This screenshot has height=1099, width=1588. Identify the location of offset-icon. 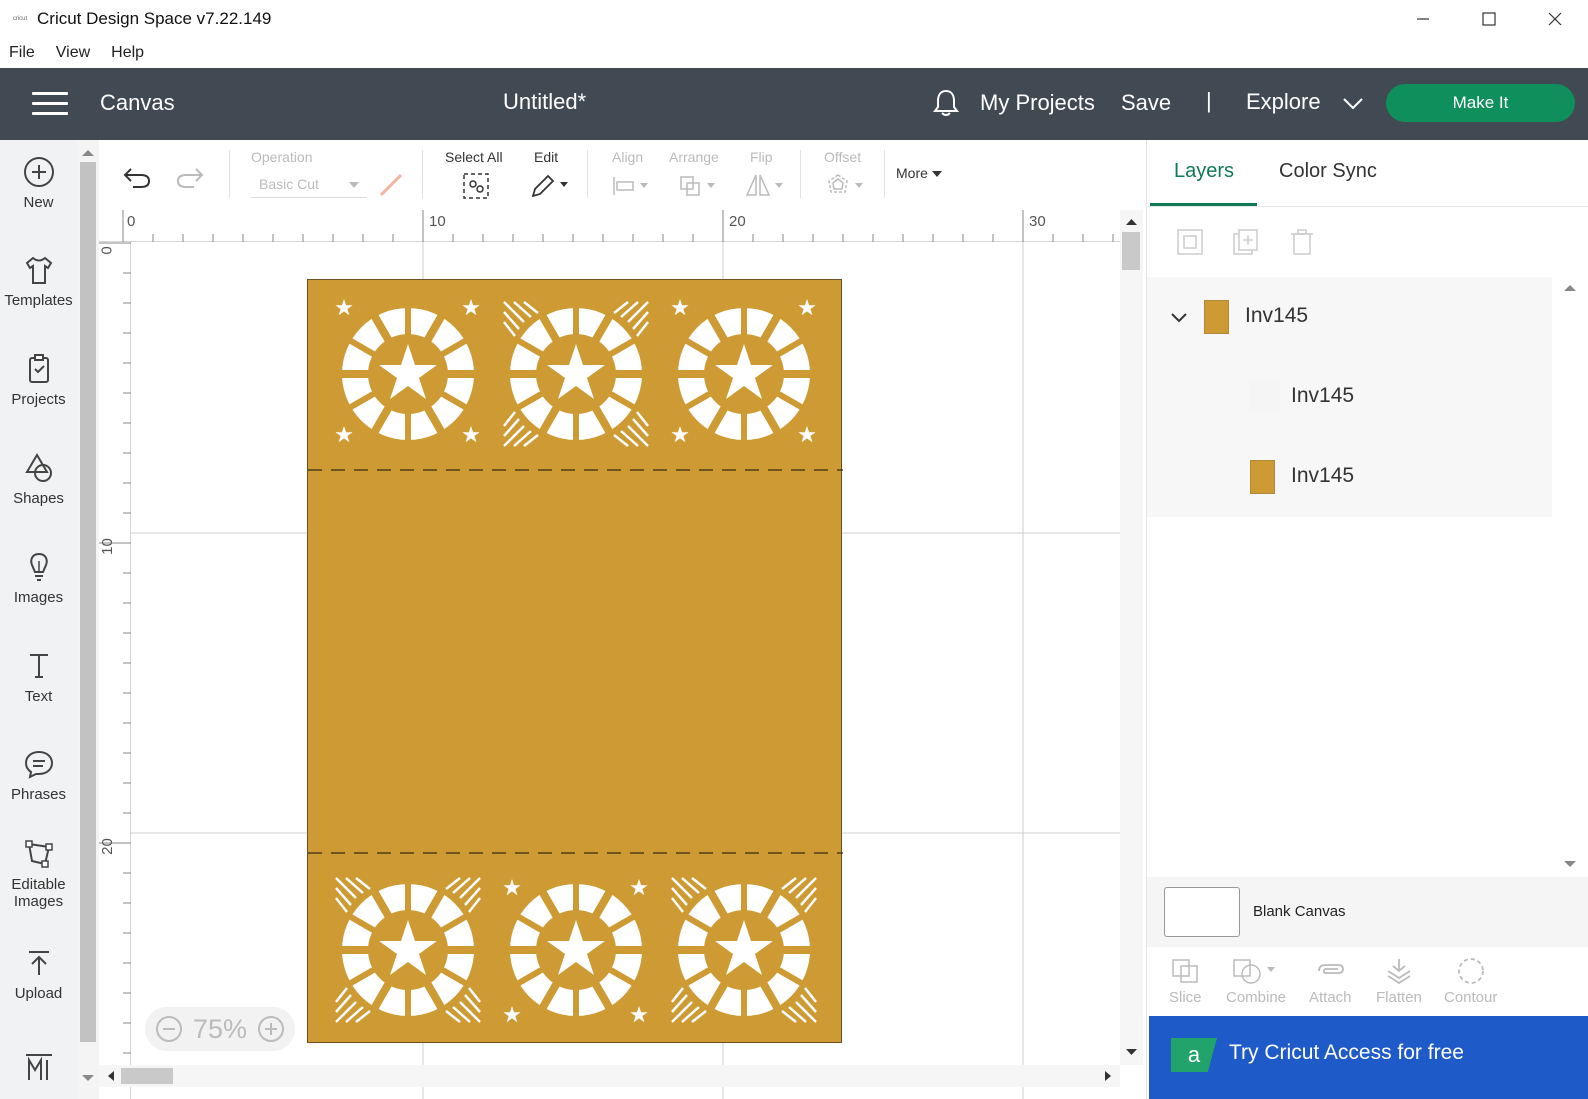
(846, 188).